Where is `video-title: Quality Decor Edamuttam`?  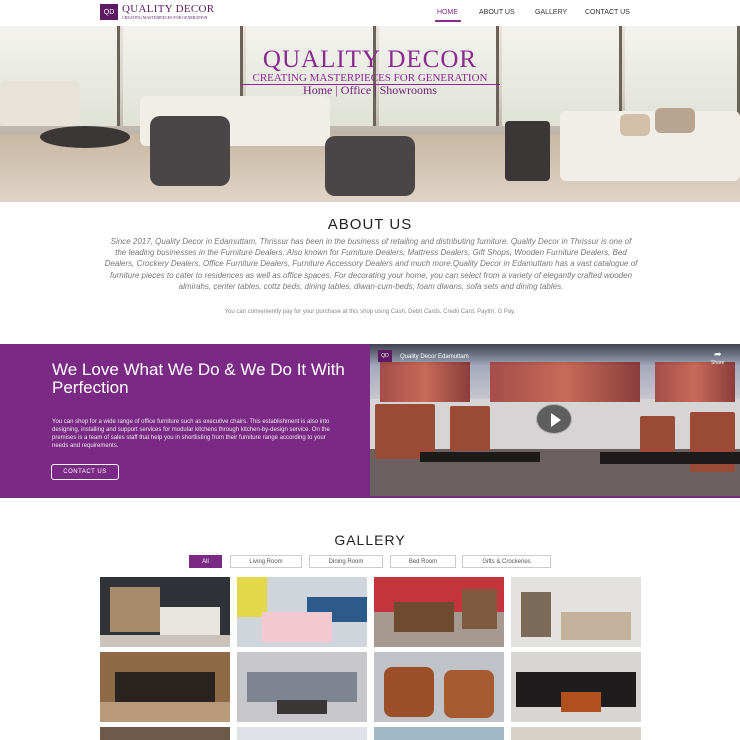
video-title: Quality Decor Edamuttam is located at coordinates (434, 357).